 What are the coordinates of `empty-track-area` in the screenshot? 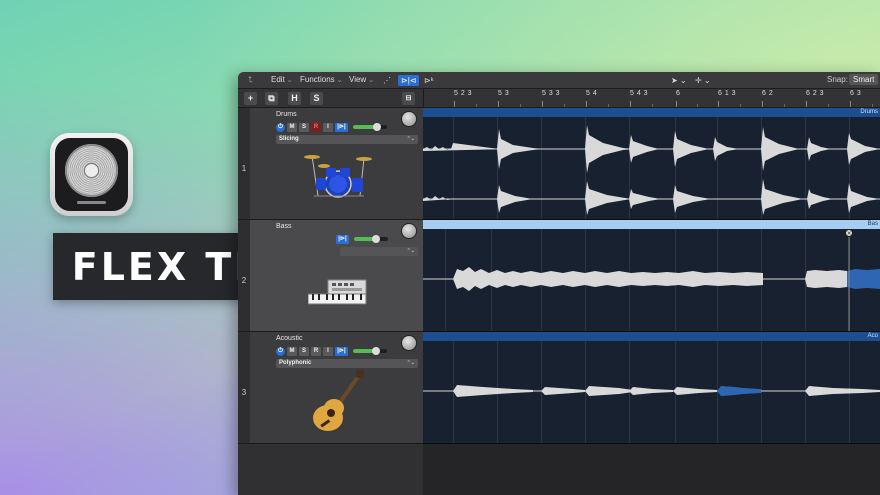 It's located at (651, 469).